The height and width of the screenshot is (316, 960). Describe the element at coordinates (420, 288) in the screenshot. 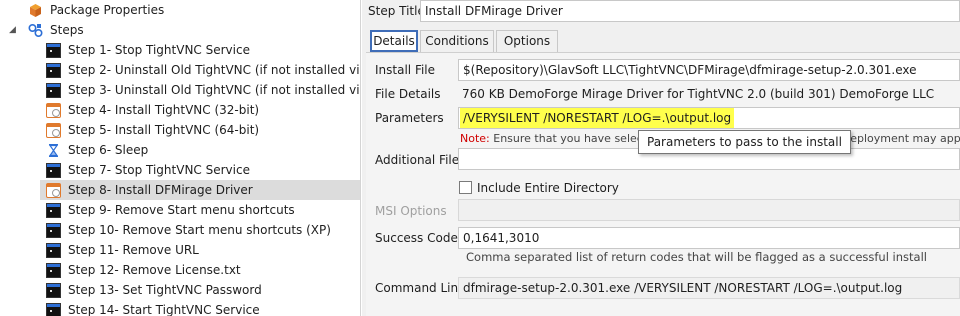

I see `command-line-label: Command Line` at that location.